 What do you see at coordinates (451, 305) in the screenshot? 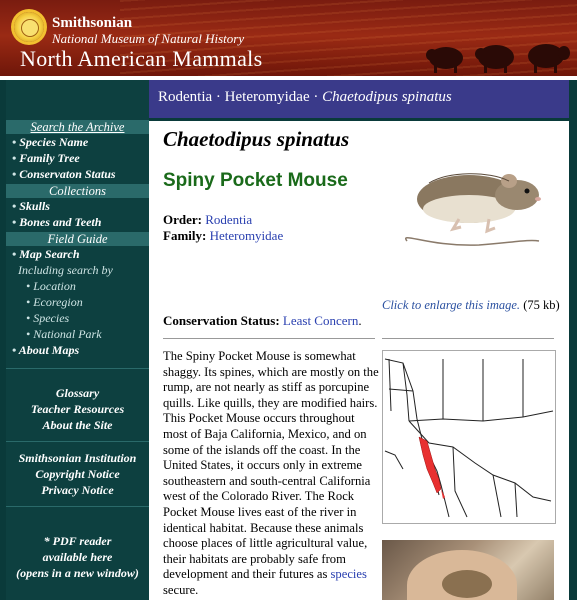
I see `enlarge-image-link: Click to enlarge this image.` at bounding box center [451, 305].